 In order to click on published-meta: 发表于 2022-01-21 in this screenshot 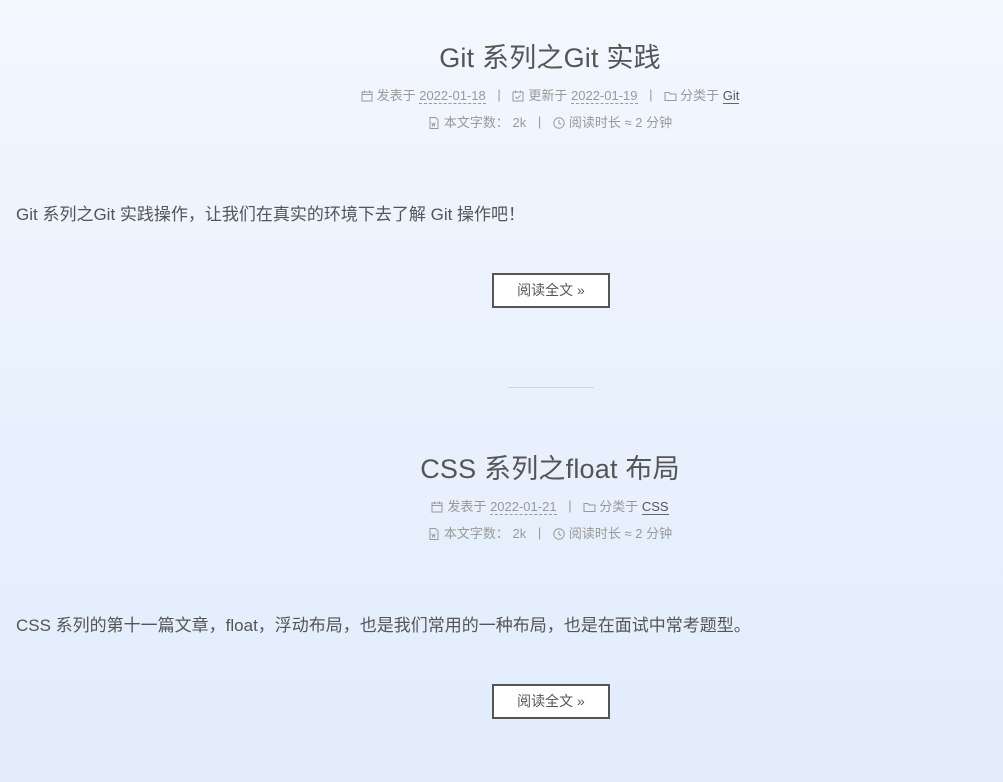, I will do `click(494, 507)`.